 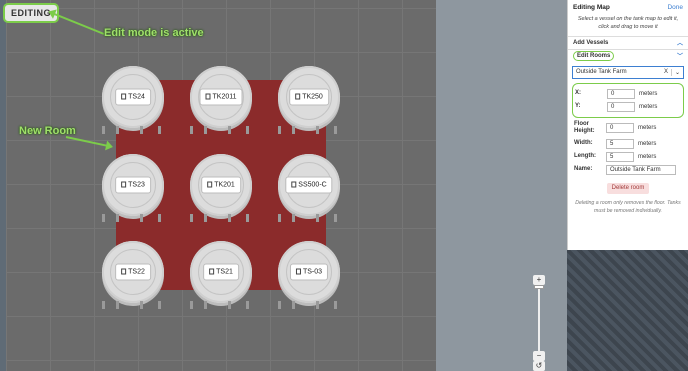 I want to click on room-select-value: Outside Tank Farm, so click(x=601, y=72).